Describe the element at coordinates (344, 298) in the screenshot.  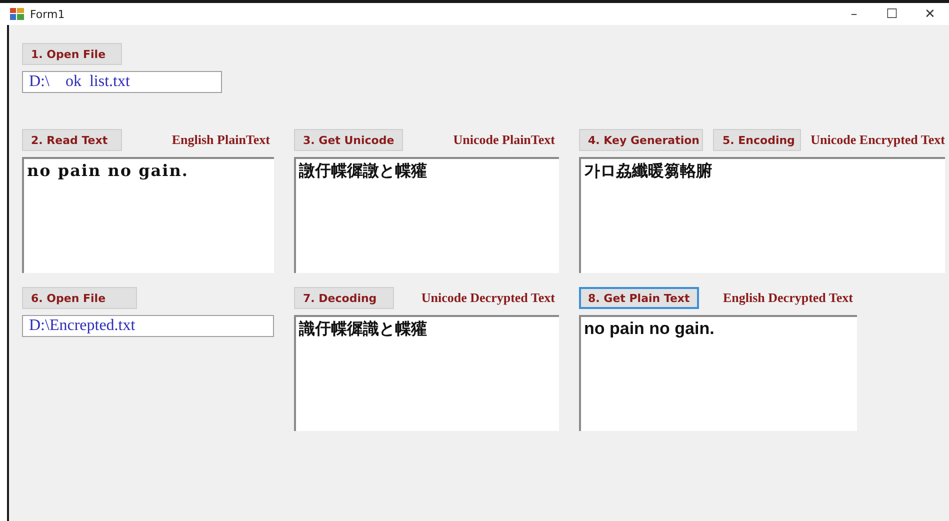
I see `action-button: 7. Decoding` at that location.